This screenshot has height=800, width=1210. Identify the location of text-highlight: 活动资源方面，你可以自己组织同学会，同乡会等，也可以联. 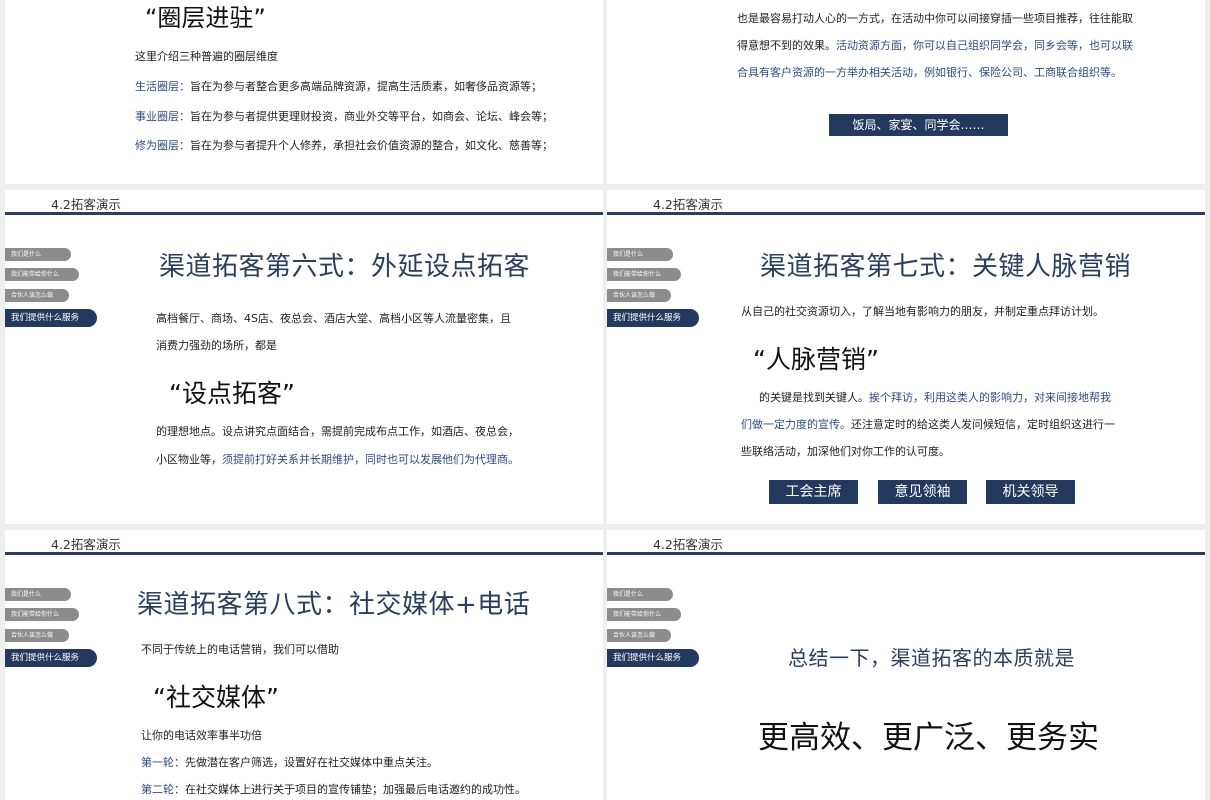
(984, 45).